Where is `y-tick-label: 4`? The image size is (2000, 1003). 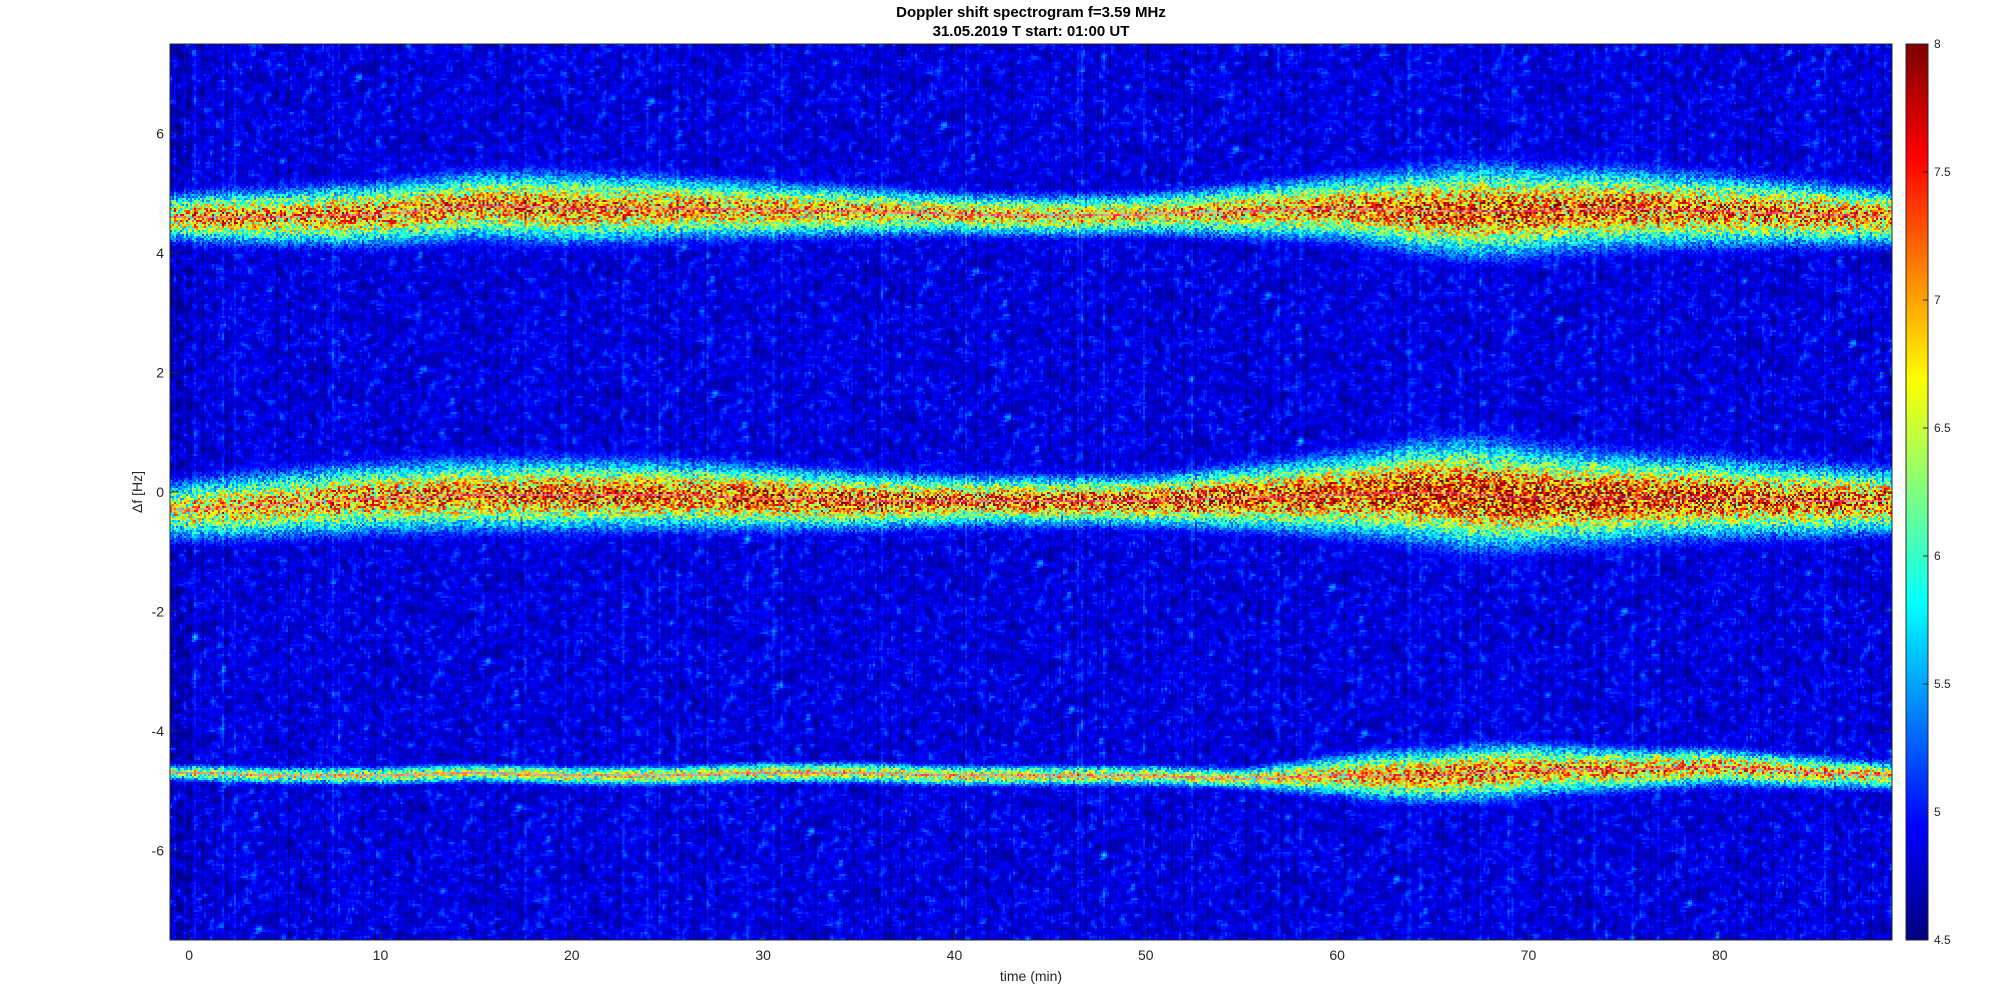
y-tick-label: 4 is located at coordinates (160, 253).